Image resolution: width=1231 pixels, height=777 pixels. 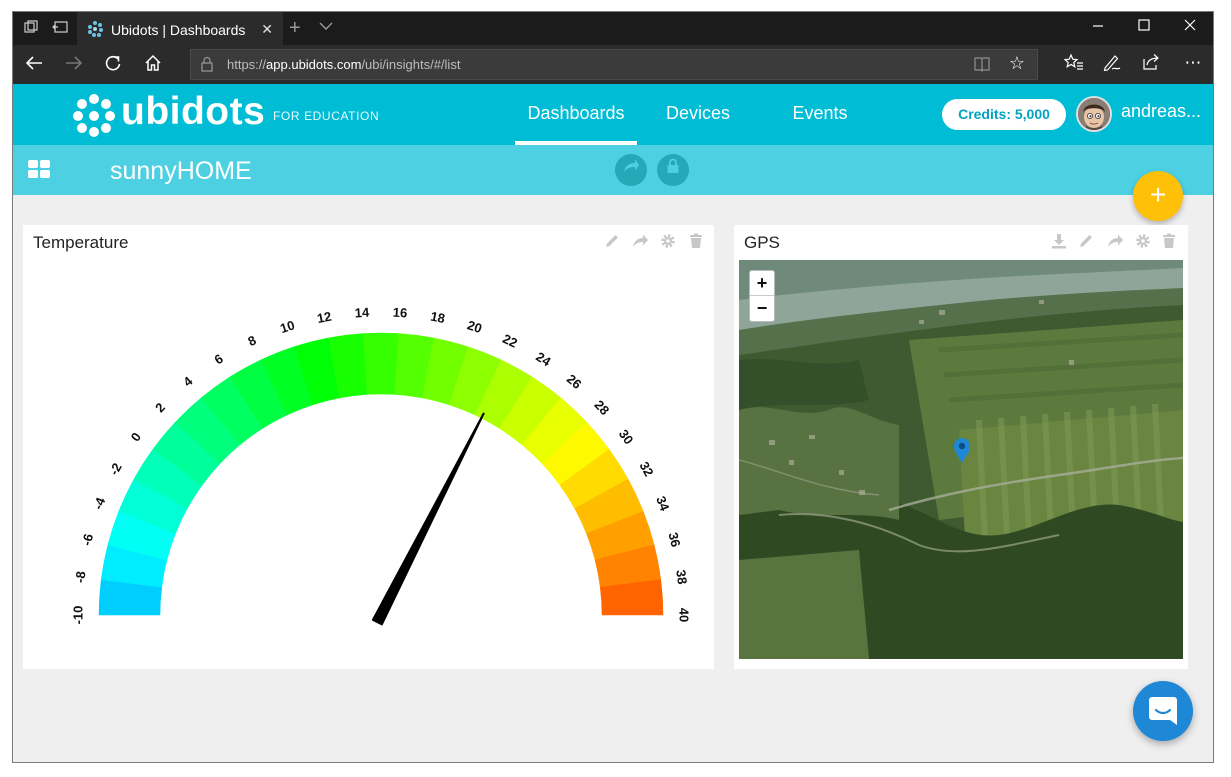 What do you see at coordinates (602, 407) in the screenshot?
I see `gauge-tick-label: 28` at bounding box center [602, 407].